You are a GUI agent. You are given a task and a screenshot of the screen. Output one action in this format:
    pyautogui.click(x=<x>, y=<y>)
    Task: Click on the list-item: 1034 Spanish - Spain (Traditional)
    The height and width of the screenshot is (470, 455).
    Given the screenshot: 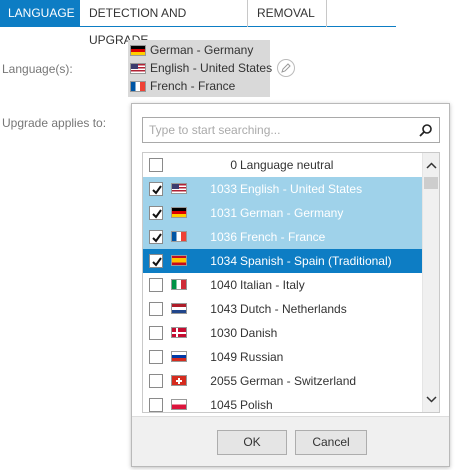 What is the action you would take?
    pyautogui.click(x=283, y=261)
    